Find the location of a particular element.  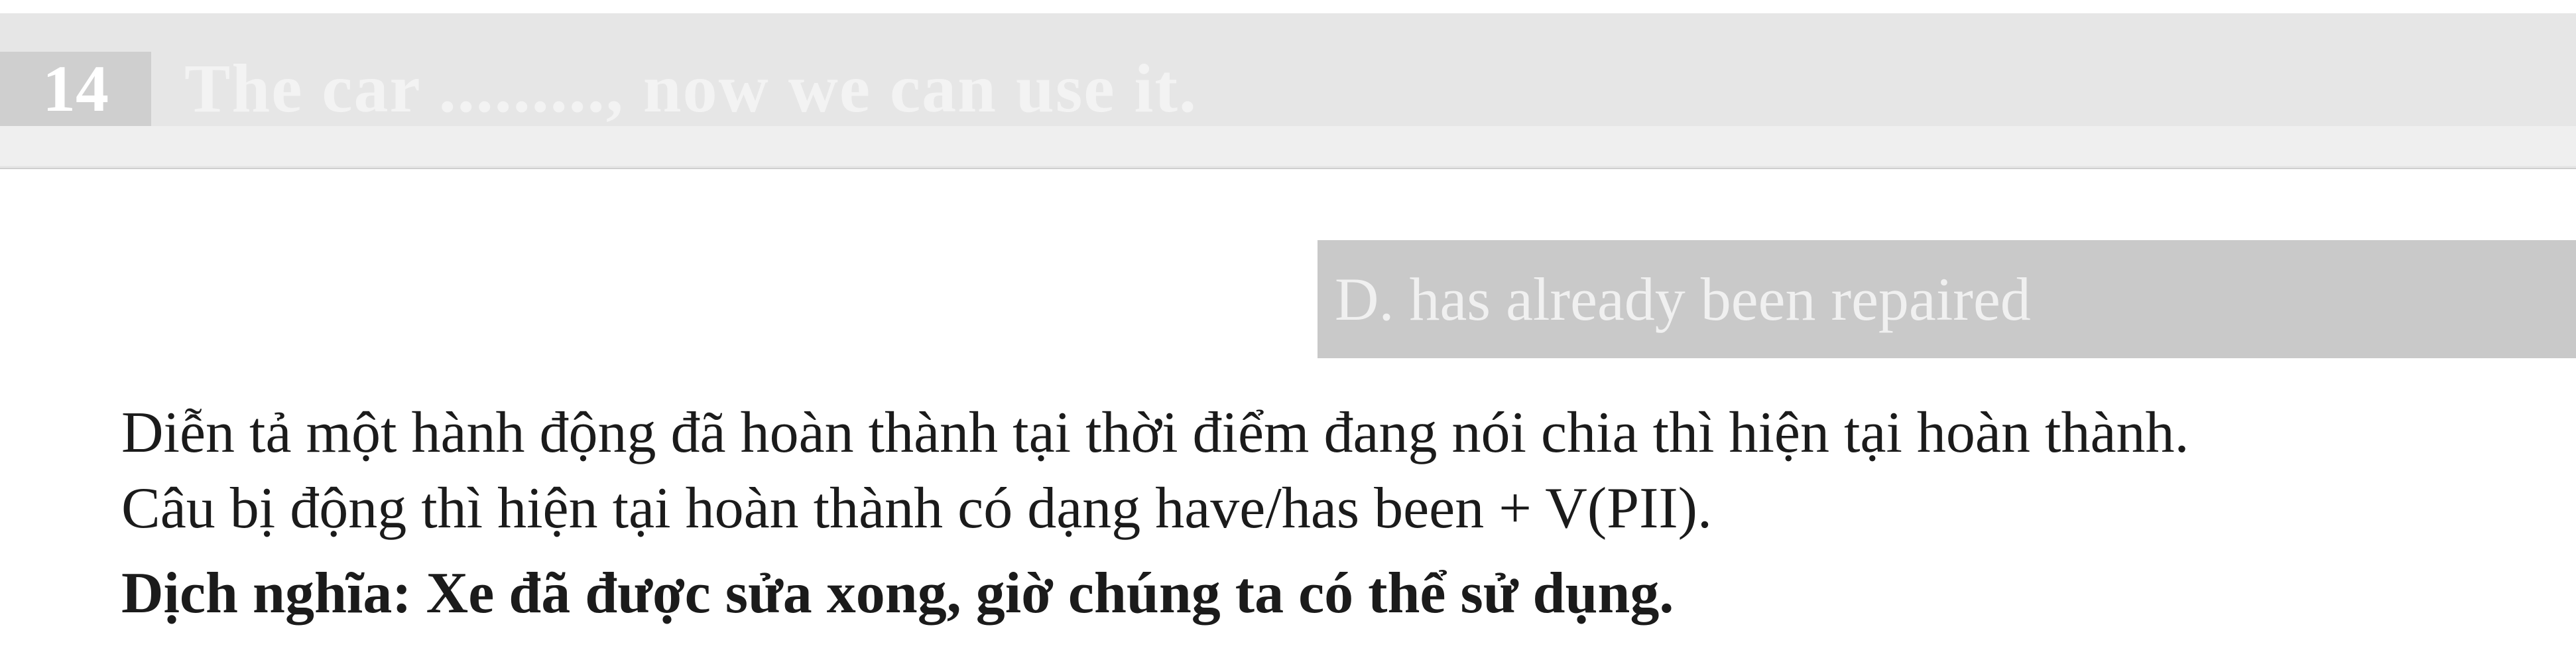

question-number: 14 is located at coordinates (75, 89).